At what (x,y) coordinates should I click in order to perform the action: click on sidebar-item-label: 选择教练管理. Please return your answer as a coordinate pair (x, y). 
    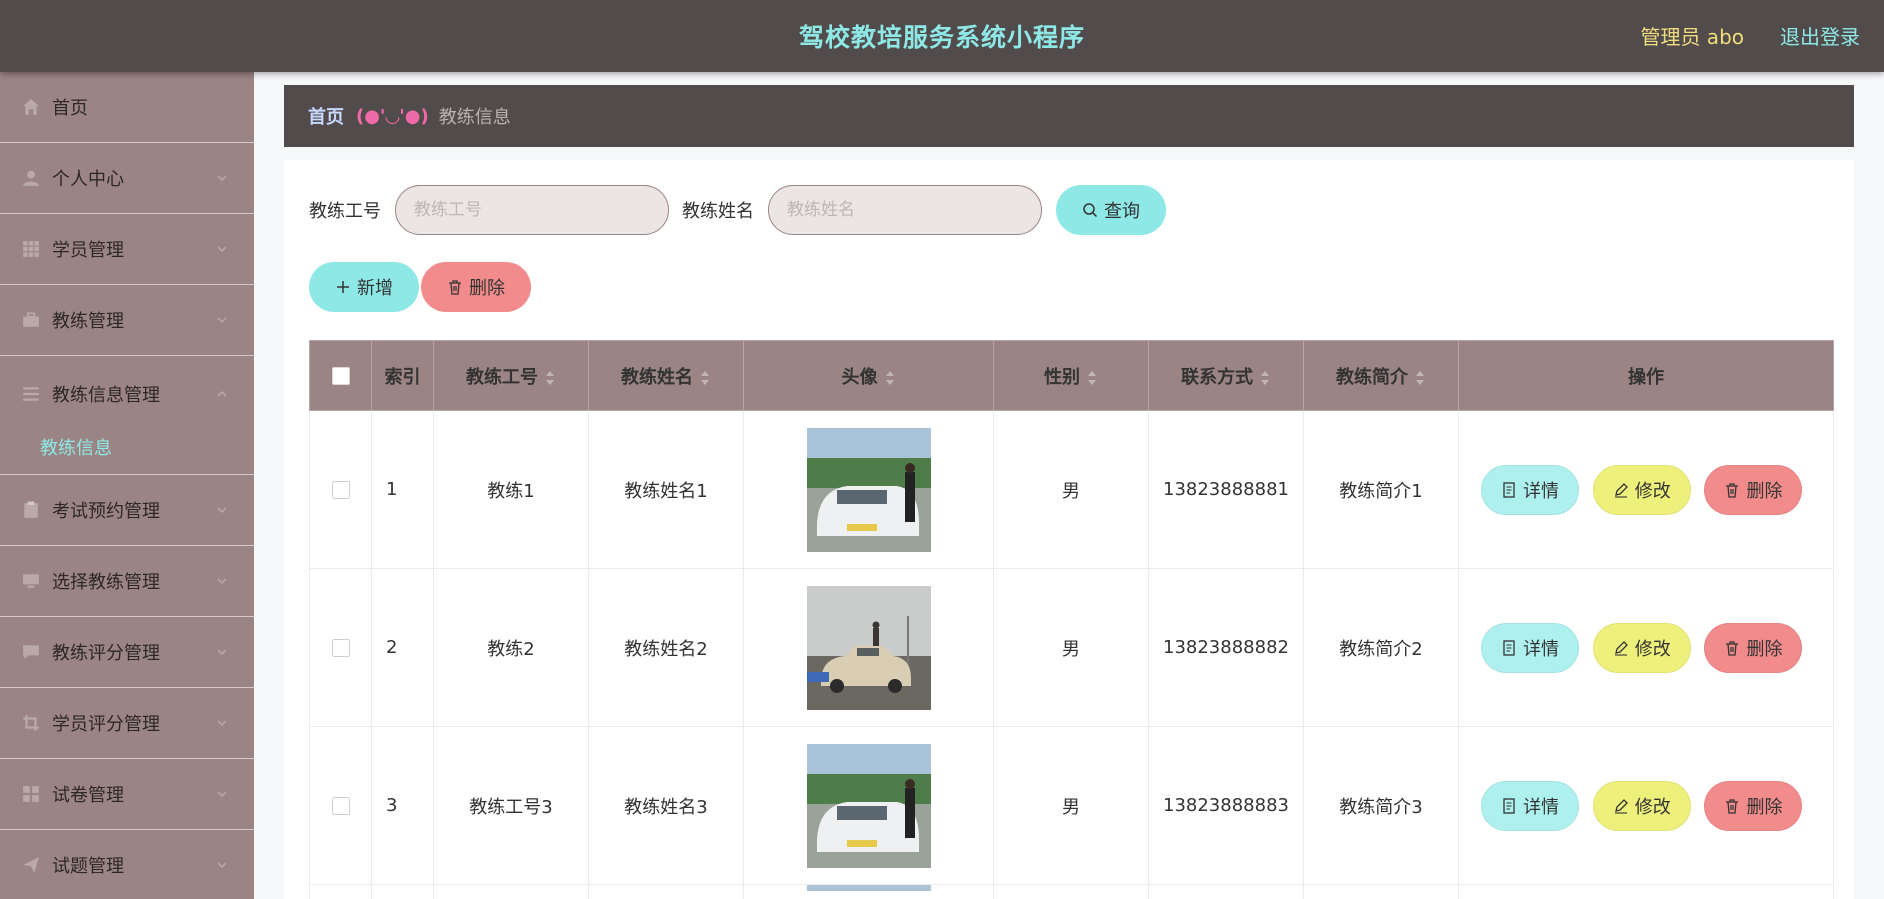
    Looking at the image, I should click on (106, 582).